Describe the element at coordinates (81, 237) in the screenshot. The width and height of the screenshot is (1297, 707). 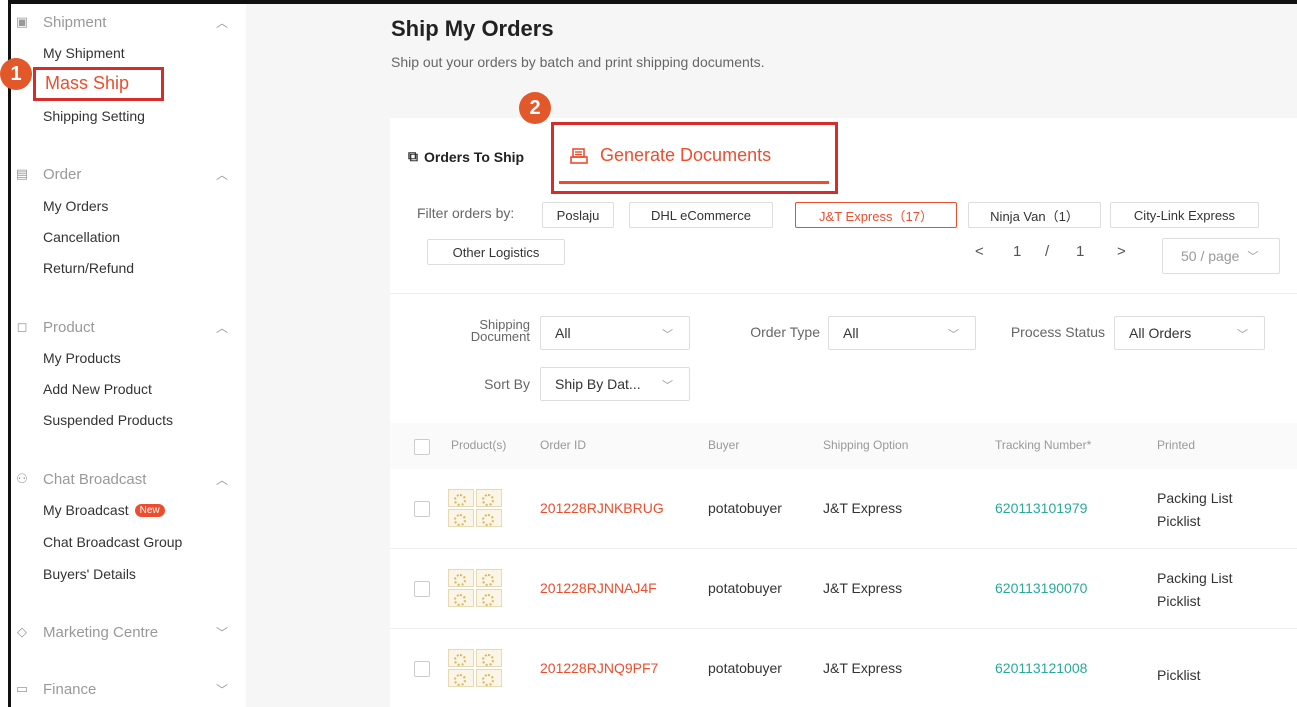
I see `sidebar-item-cancellation: Cancellation` at that location.